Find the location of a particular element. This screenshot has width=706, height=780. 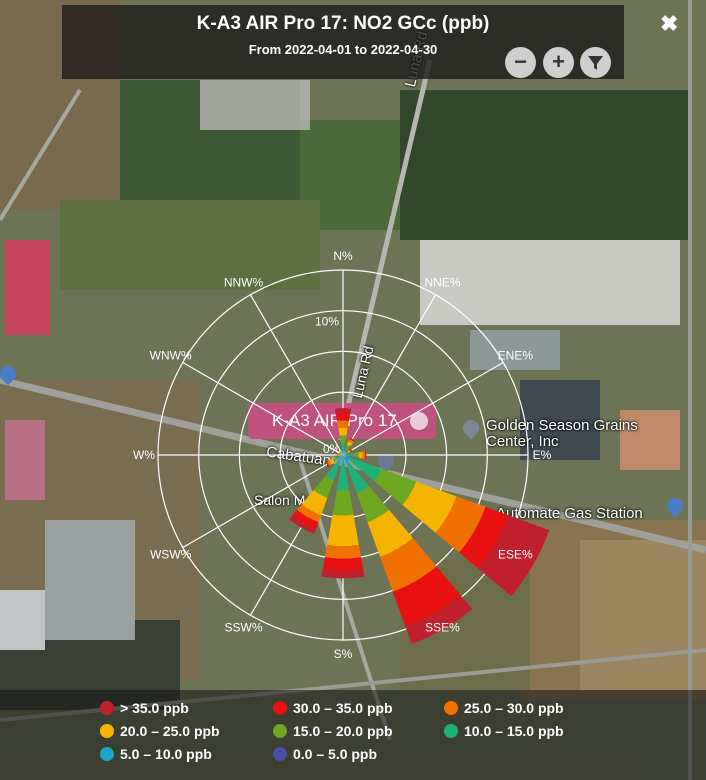

legend-label: 20.0 – 25.0 ppb is located at coordinates (170, 731).